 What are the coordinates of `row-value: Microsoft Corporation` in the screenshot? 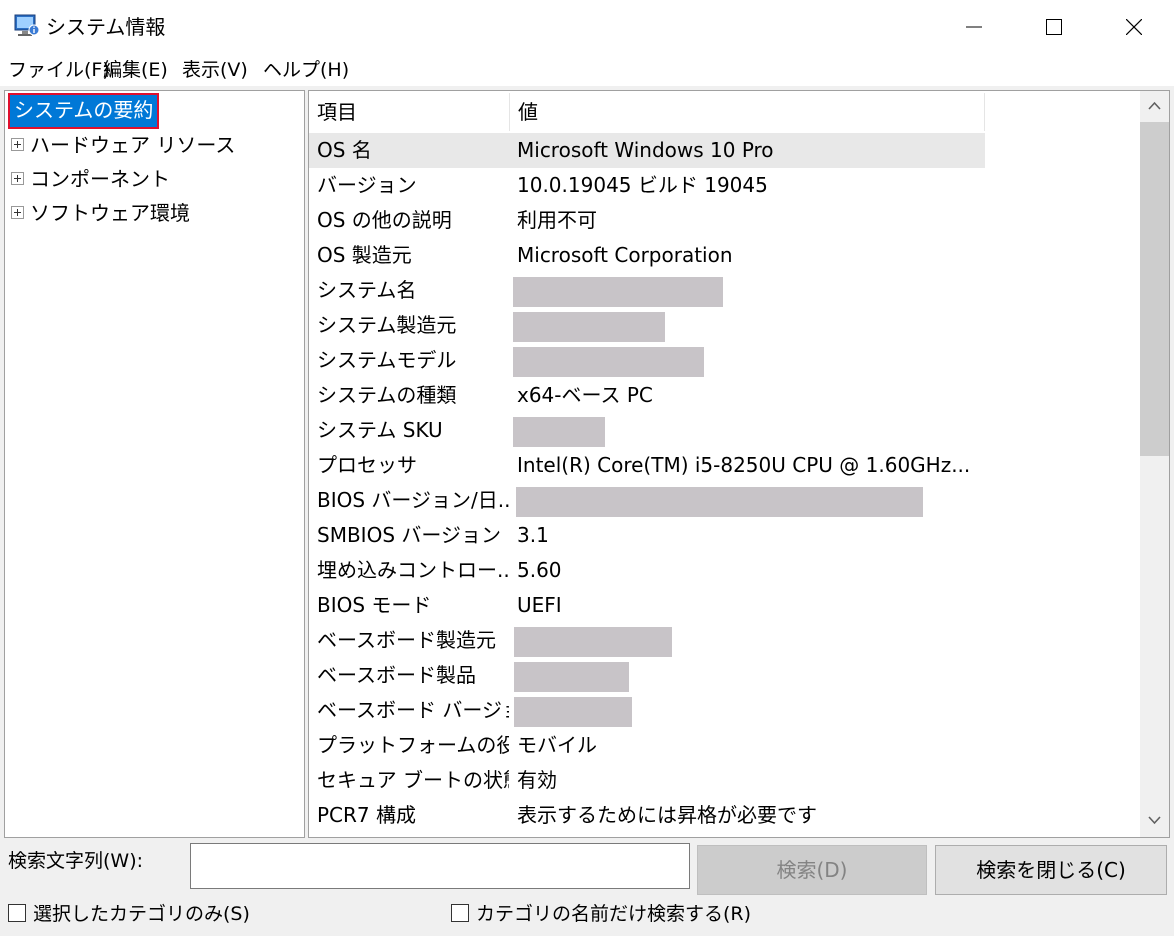 It's located at (625, 255).